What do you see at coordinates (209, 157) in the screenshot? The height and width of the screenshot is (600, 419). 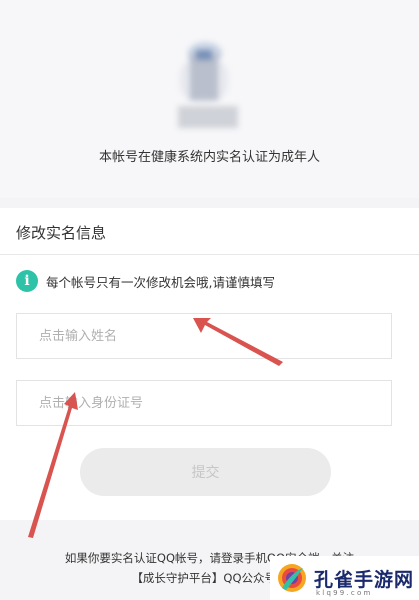 I see `verification-status-text: 本帐号在健康系统内实名认证为成年人` at bounding box center [209, 157].